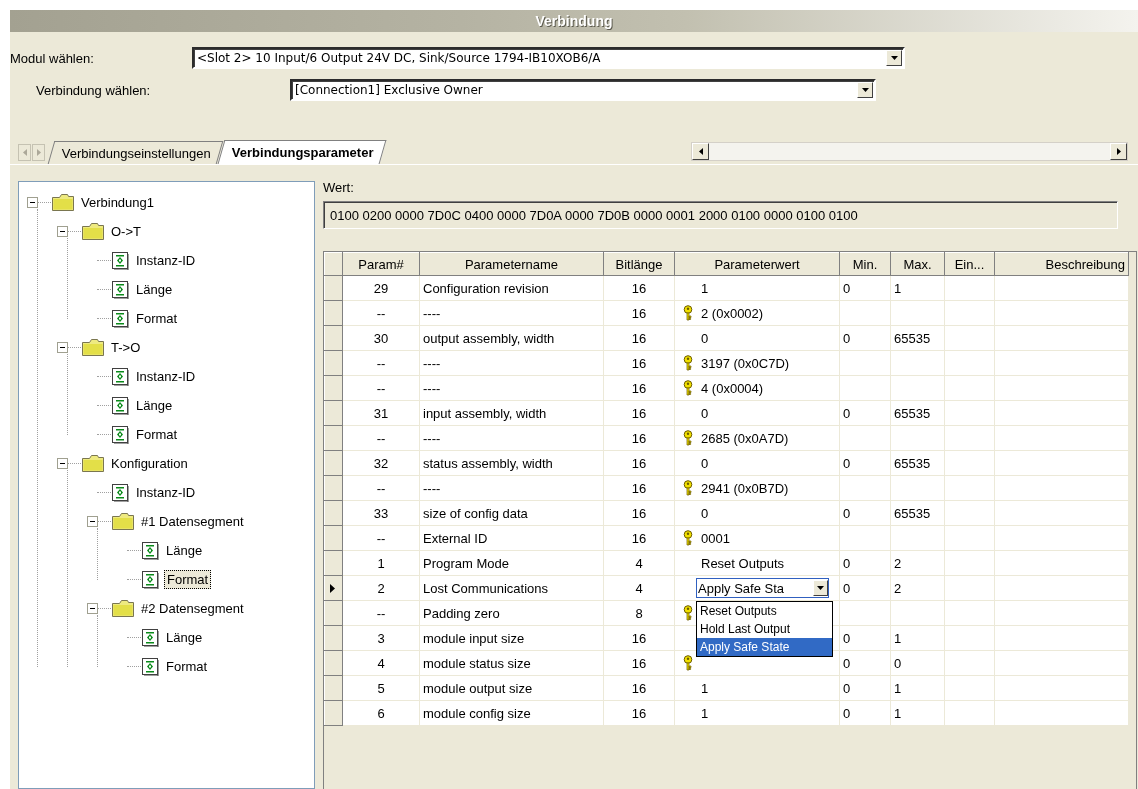  Describe the element at coordinates (732, 313) in the screenshot. I see `table-cell: 2 (0x0002)` at that location.